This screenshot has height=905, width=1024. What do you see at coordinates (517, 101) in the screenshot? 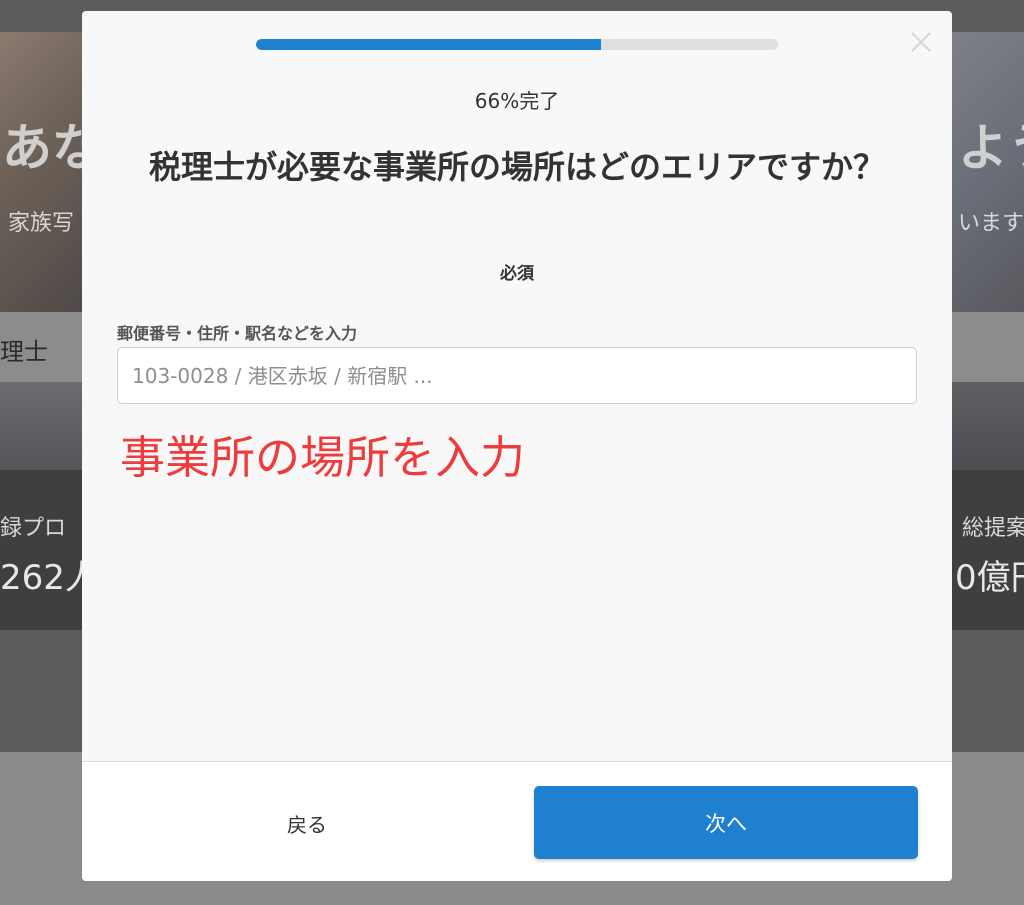
I see `progress-text: 66%完了` at bounding box center [517, 101].